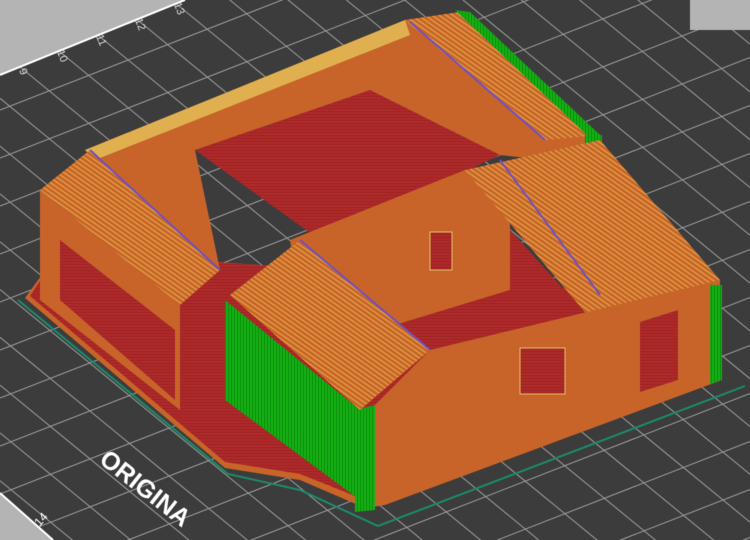 This screenshot has height=540, width=750. What do you see at coordinates (27, 516) in the screenshot?
I see `bed-edge-line` at bounding box center [27, 516].